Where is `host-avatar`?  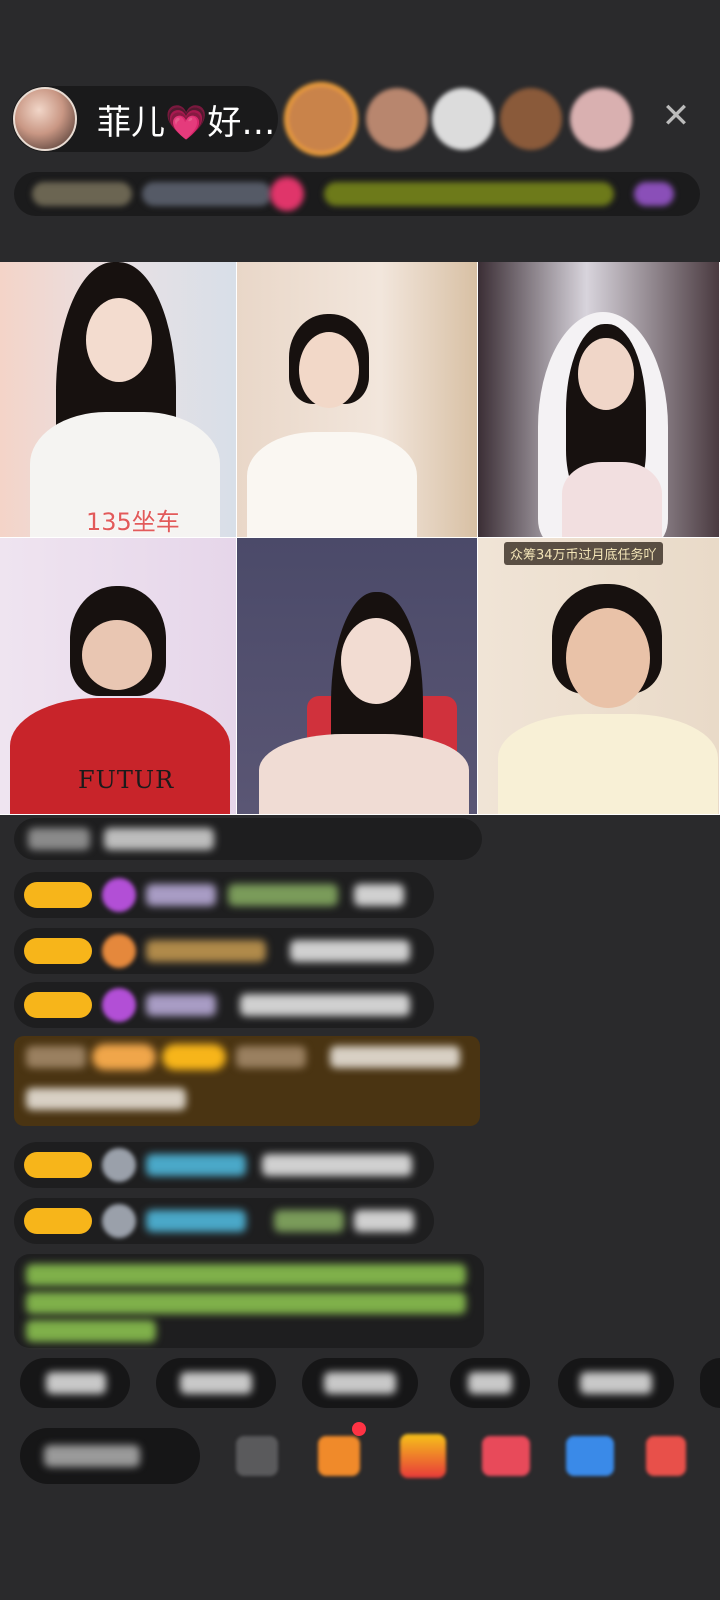
host-avatar is located at coordinates (45, 119).